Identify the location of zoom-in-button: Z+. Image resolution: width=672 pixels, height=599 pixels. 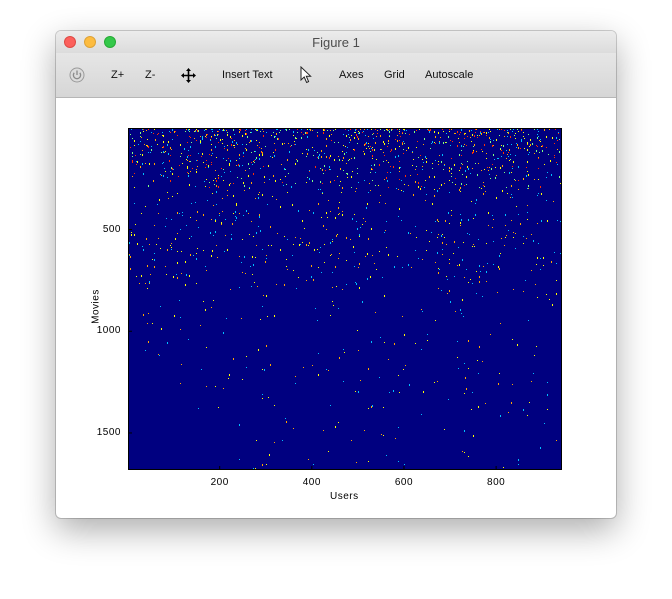
(117, 75).